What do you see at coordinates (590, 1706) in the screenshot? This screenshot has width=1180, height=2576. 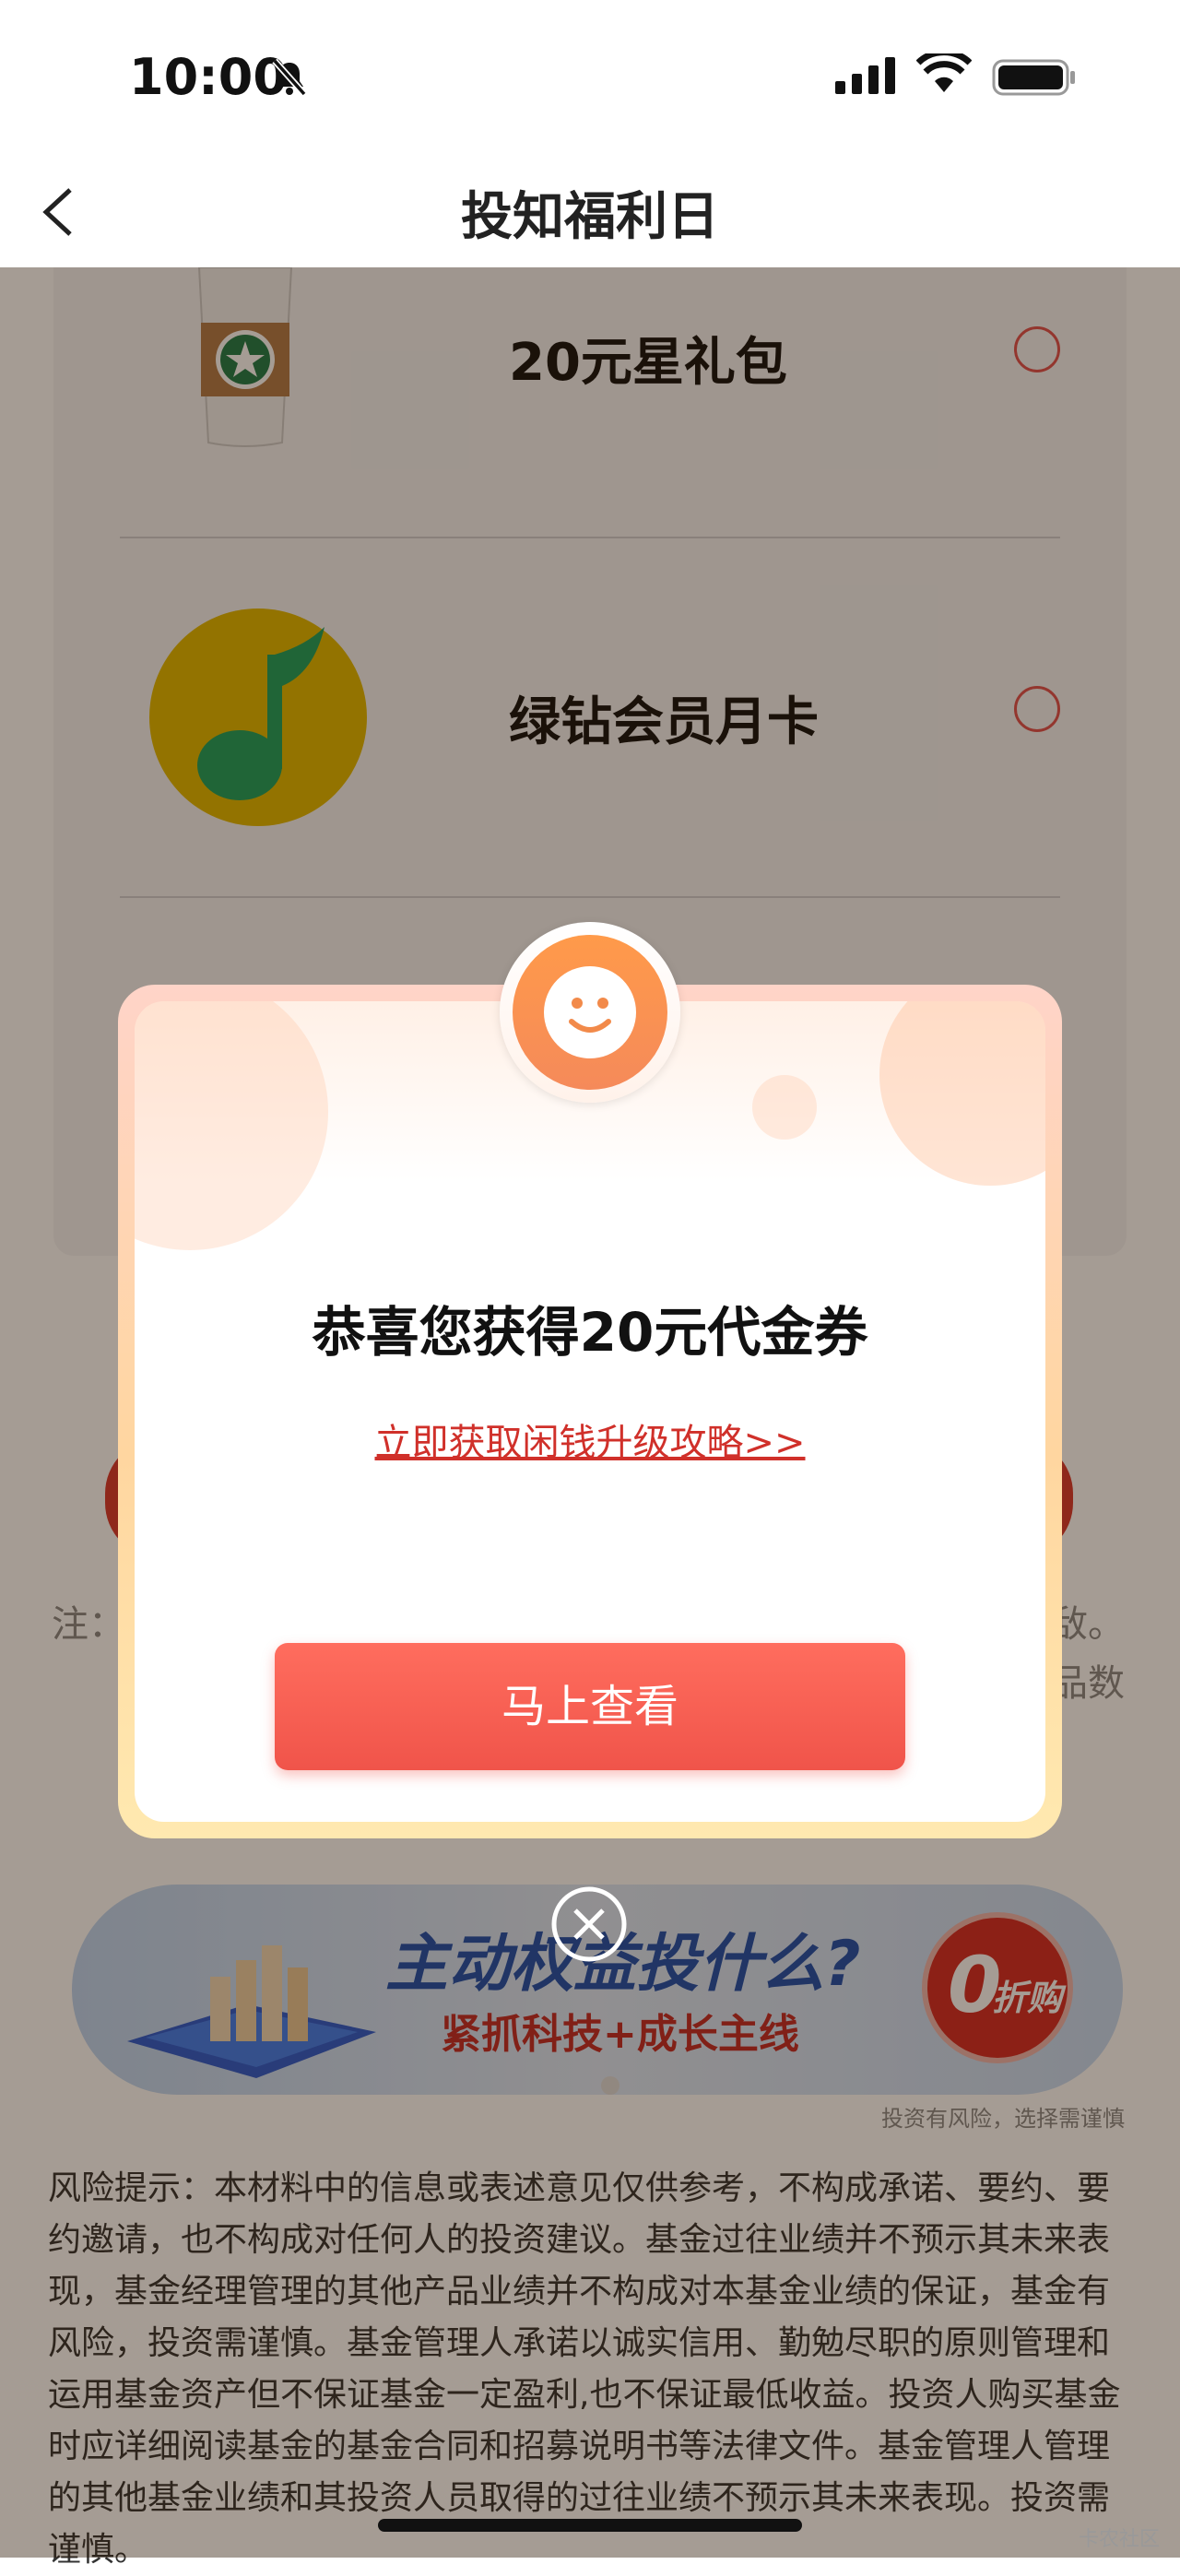 I see `view-now-button: 马上查看` at bounding box center [590, 1706].